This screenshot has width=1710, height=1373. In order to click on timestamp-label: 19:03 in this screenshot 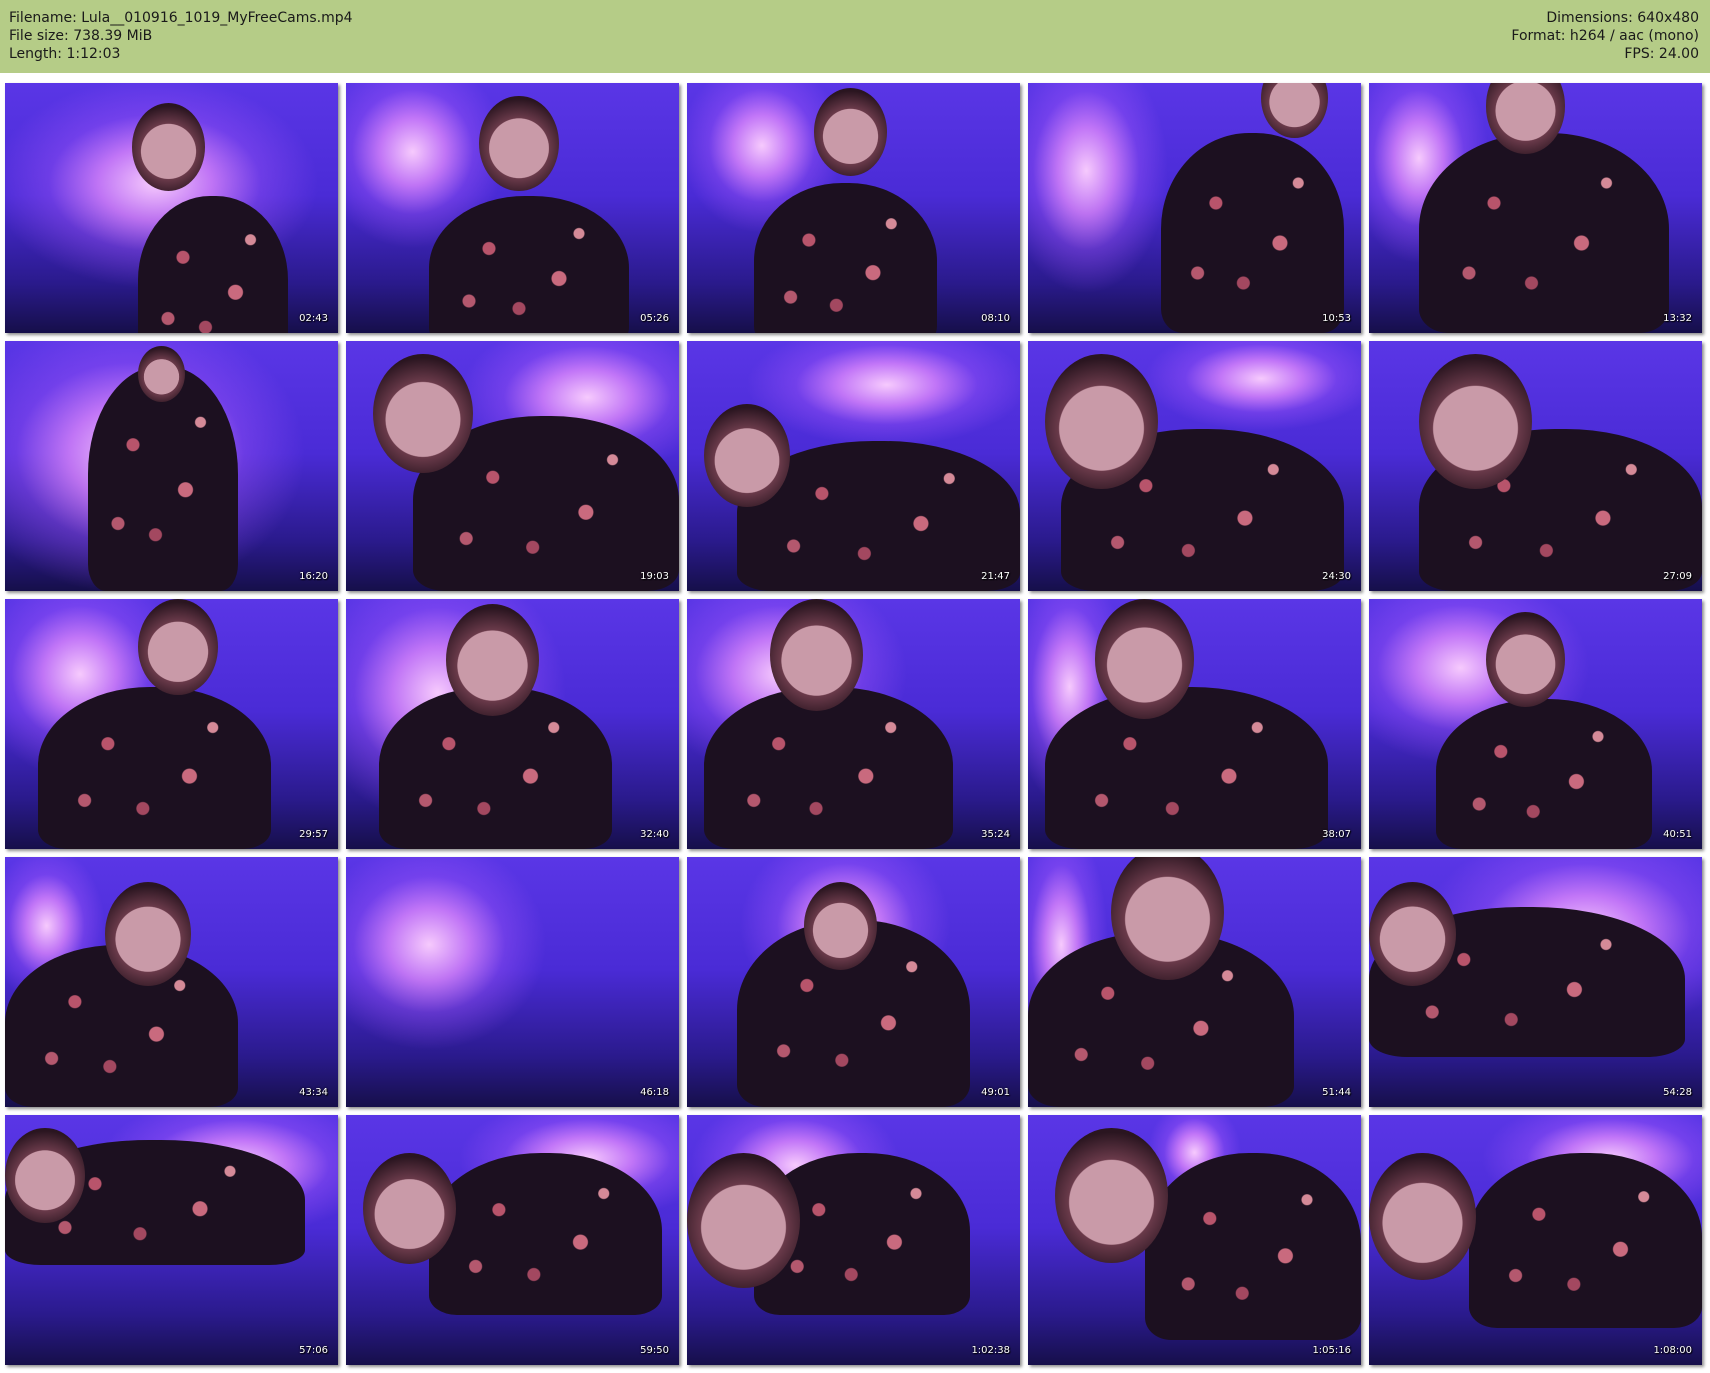, I will do `click(654, 576)`.